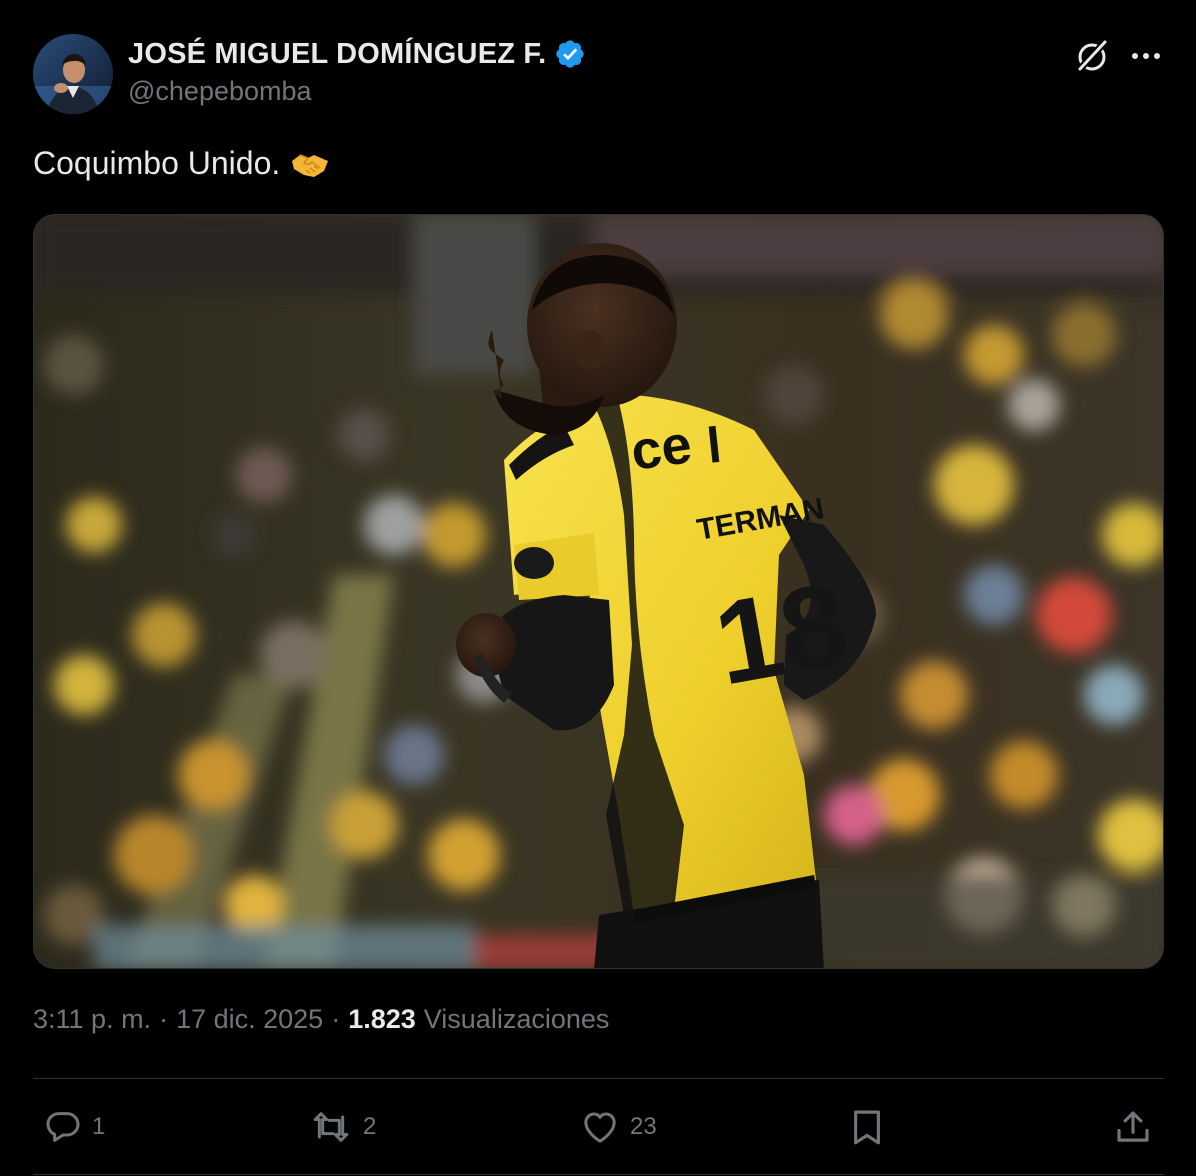  I want to click on retweet-button: 2, so click(341, 1127).